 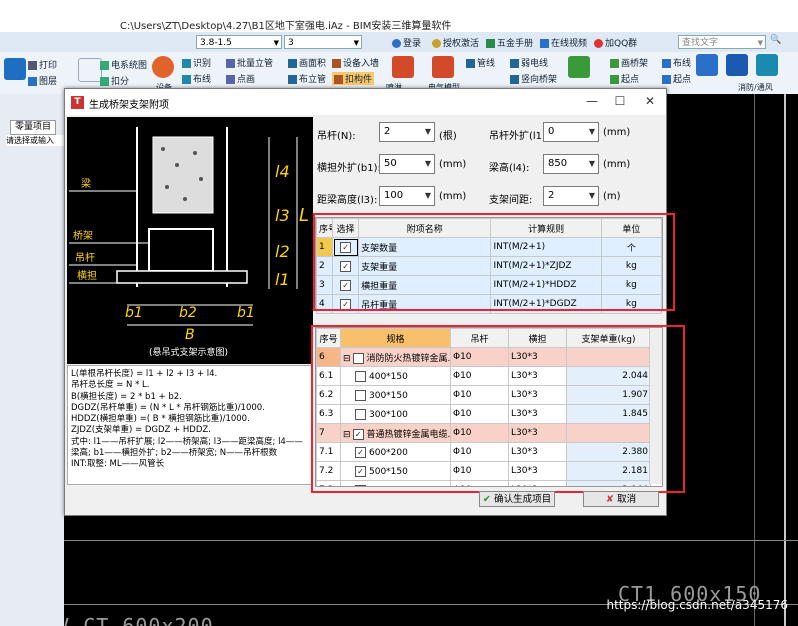 What do you see at coordinates (196, 62) in the screenshot?
I see `identify-button: 识别` at bounding box center [196, 62].